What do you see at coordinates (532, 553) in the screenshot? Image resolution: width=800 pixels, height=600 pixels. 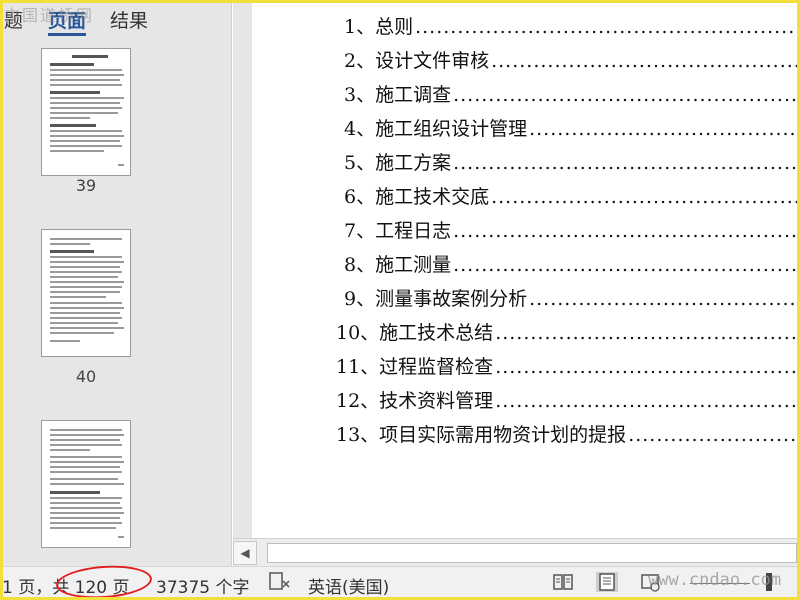 I see `scrollbar-track` at bounding box center [532, 553].